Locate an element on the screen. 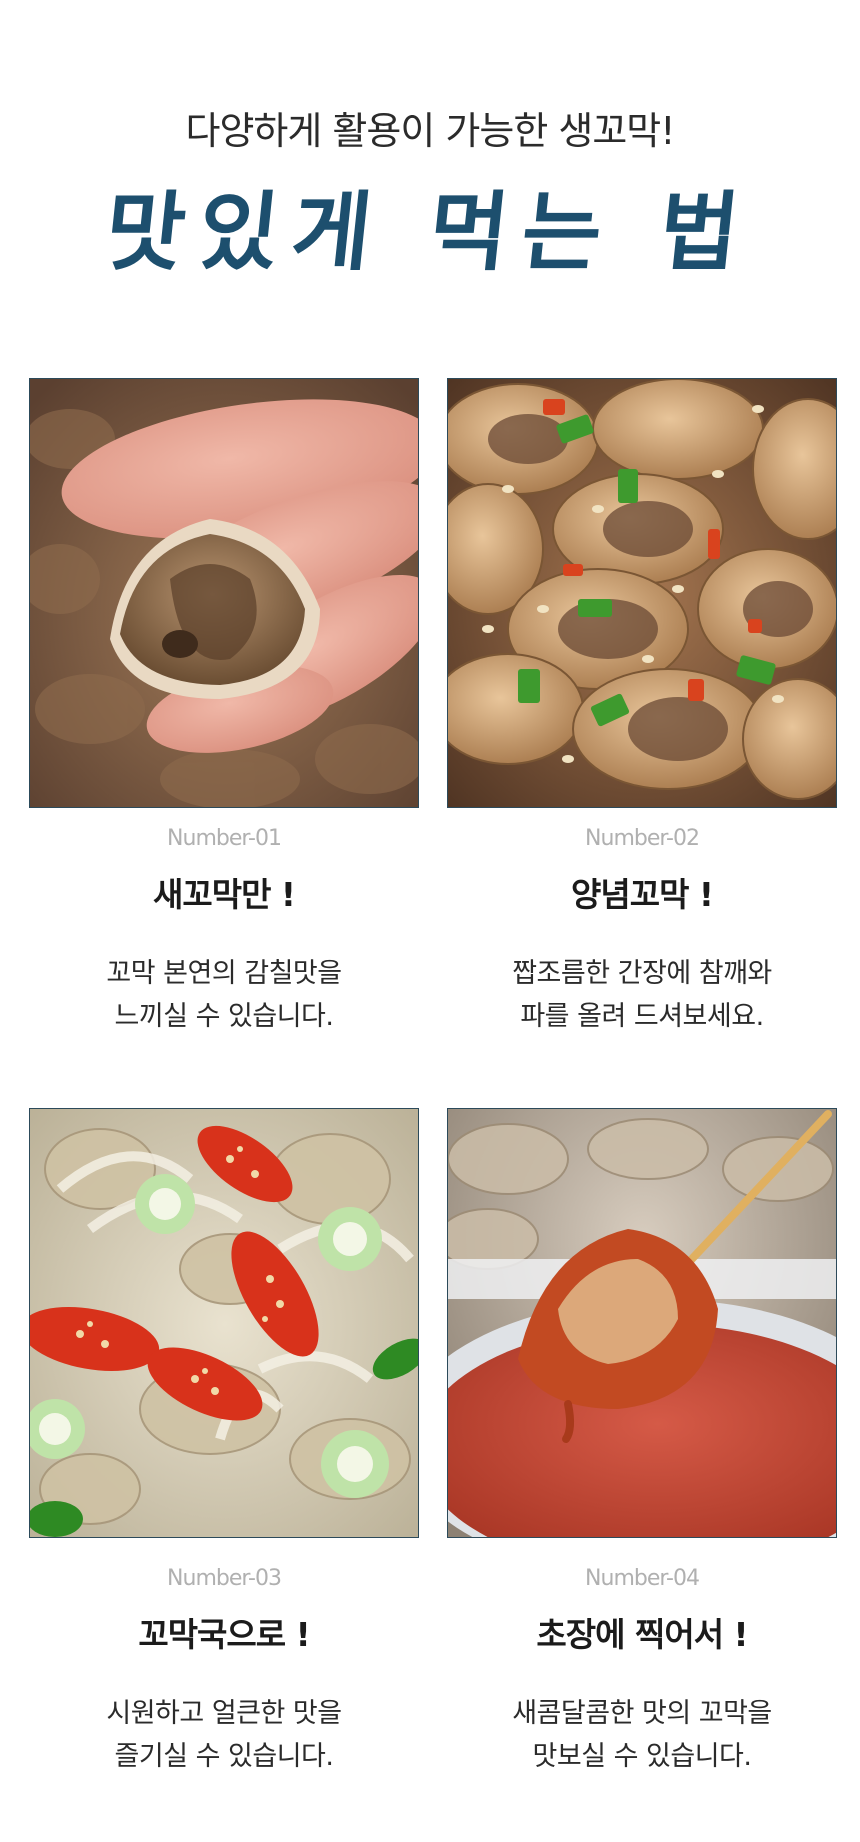 The width and height of the screenshot is (860, 1842). item-number: Number-03 is located at coordinates (224, 1578).